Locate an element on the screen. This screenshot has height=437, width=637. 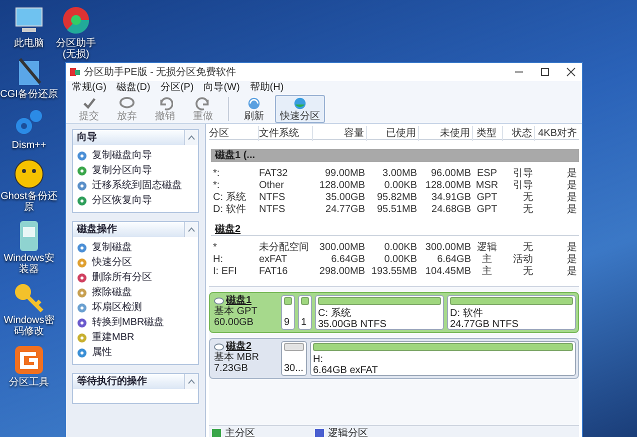
sidebar-item: 删除所有分区 is located at coordinates (135, 278).